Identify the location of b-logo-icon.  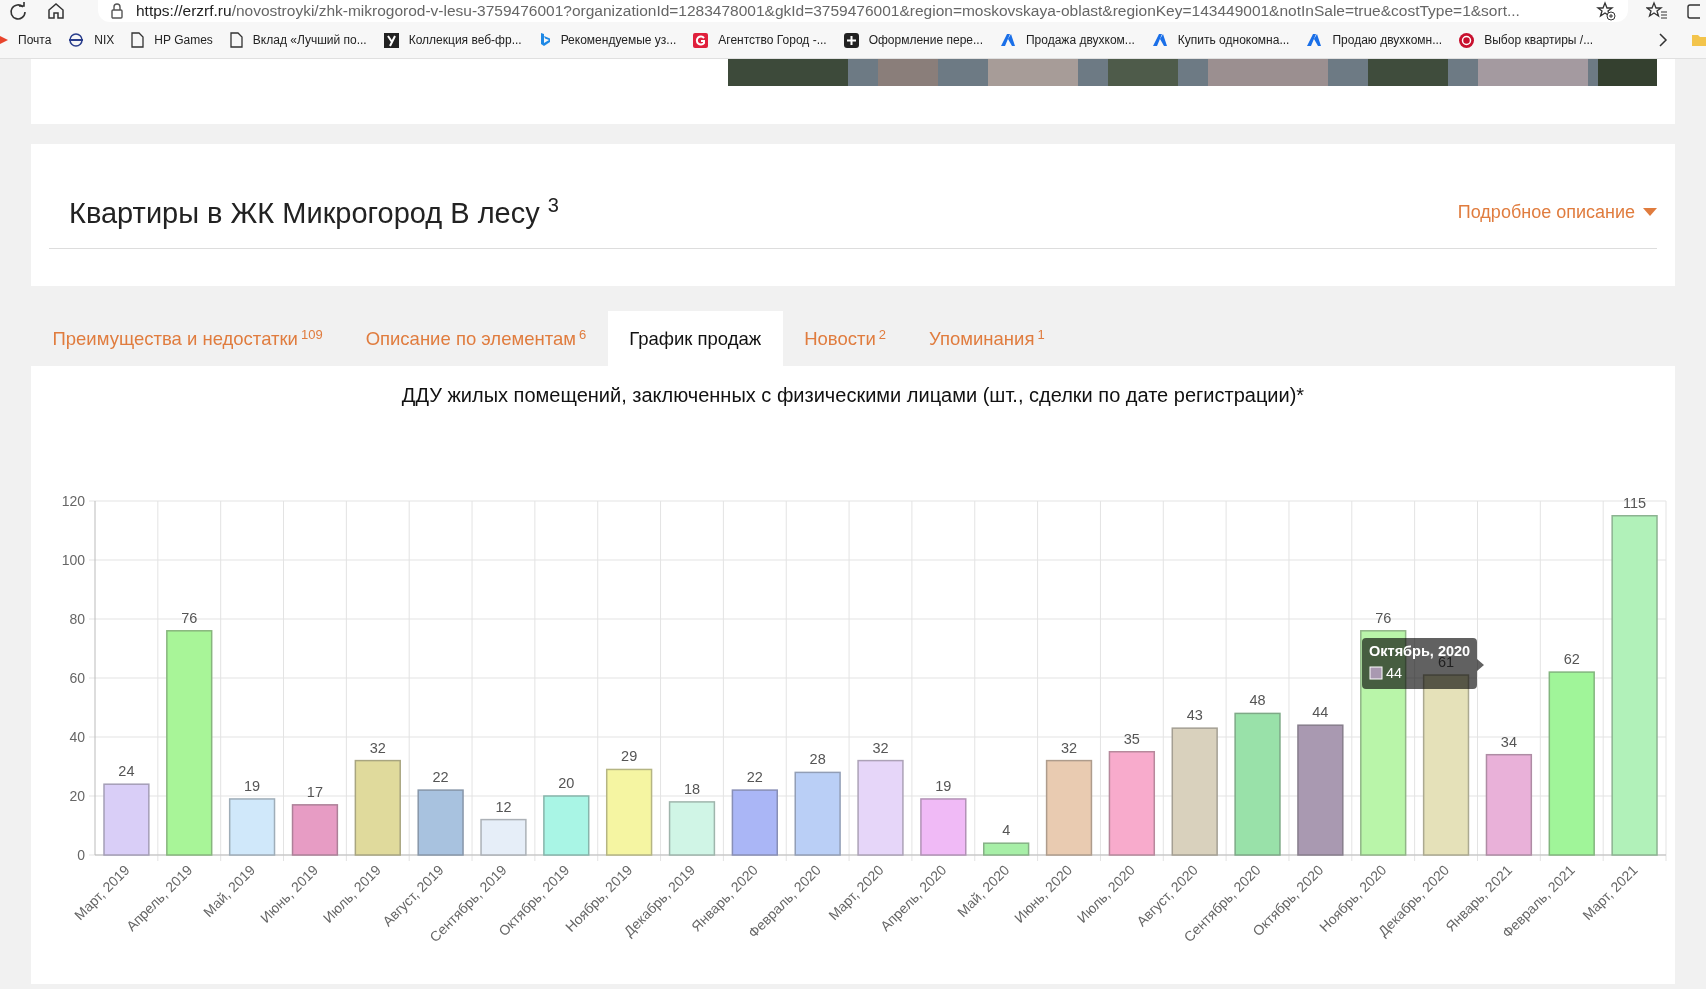
(544, 40).